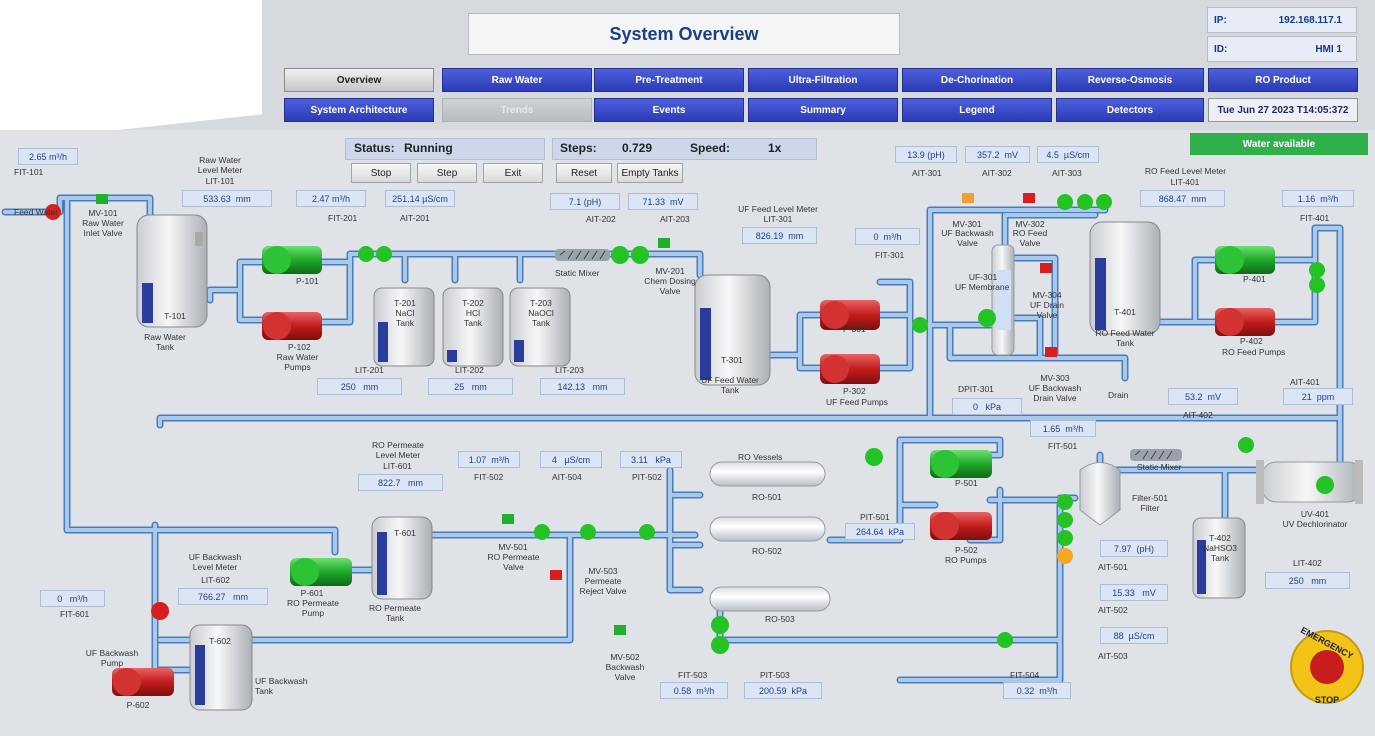  Describe the element at coordinates (767, 497) in the screenshot. I see `ro501-label: RO-501` at that location.